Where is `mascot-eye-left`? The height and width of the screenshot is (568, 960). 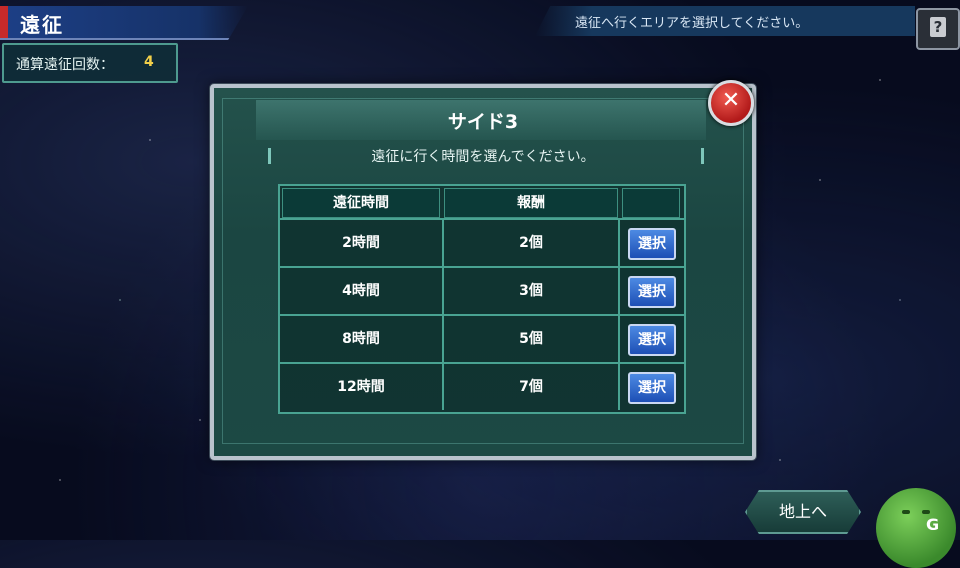
mascot-eye-left is located at coordinates (906, 512).